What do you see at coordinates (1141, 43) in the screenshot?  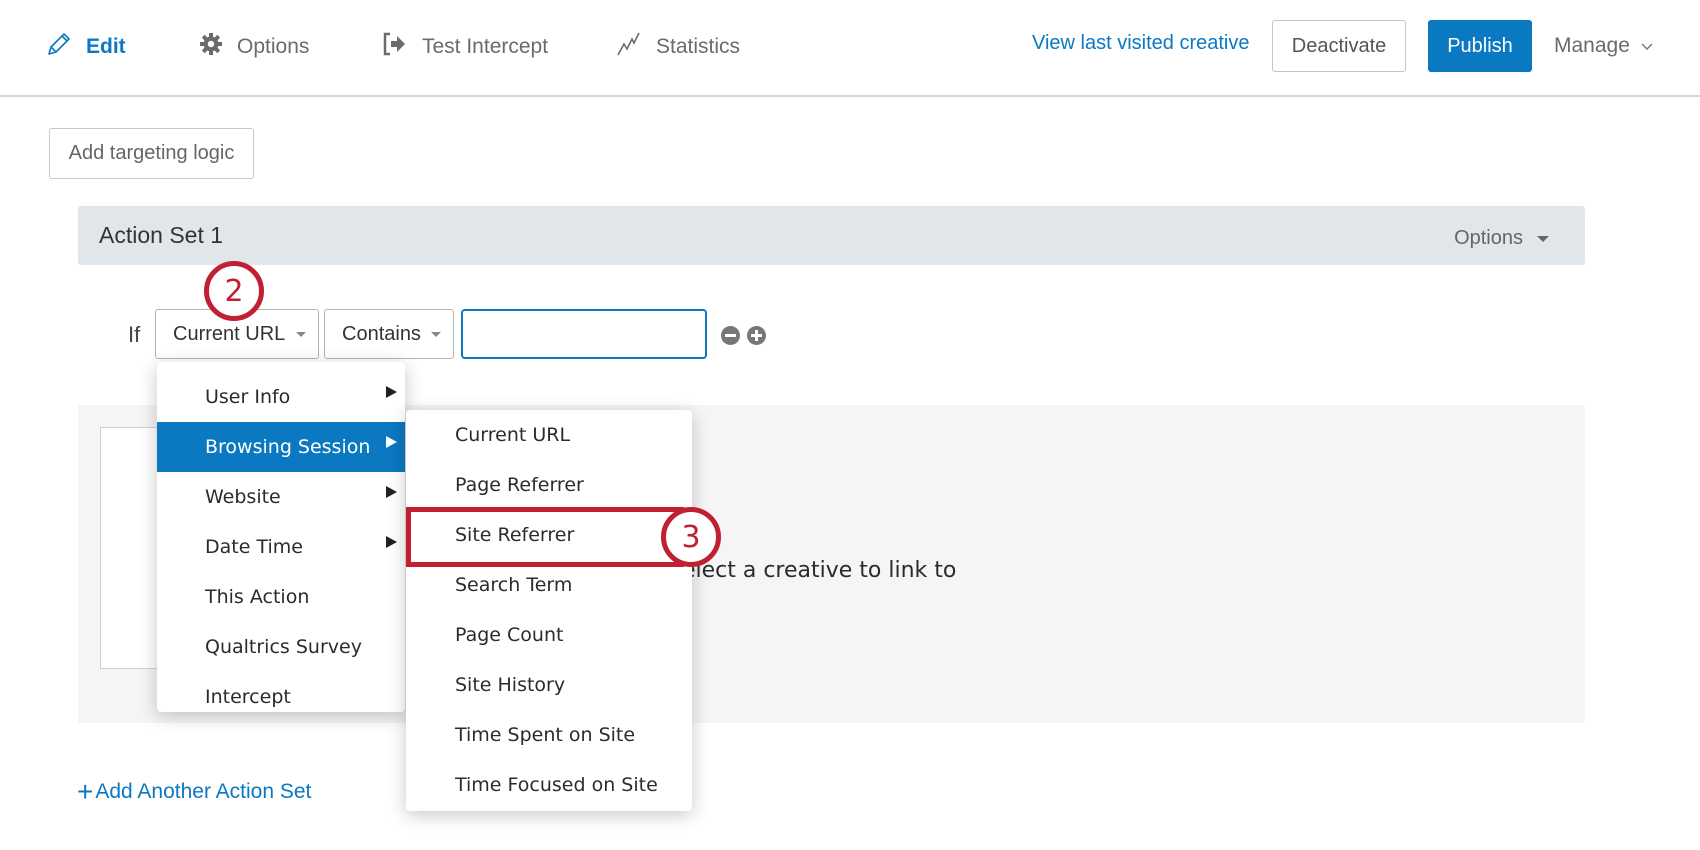 I see `view-last-visited-creative-link: View last visited creative` at bounding box center [1141, 43].